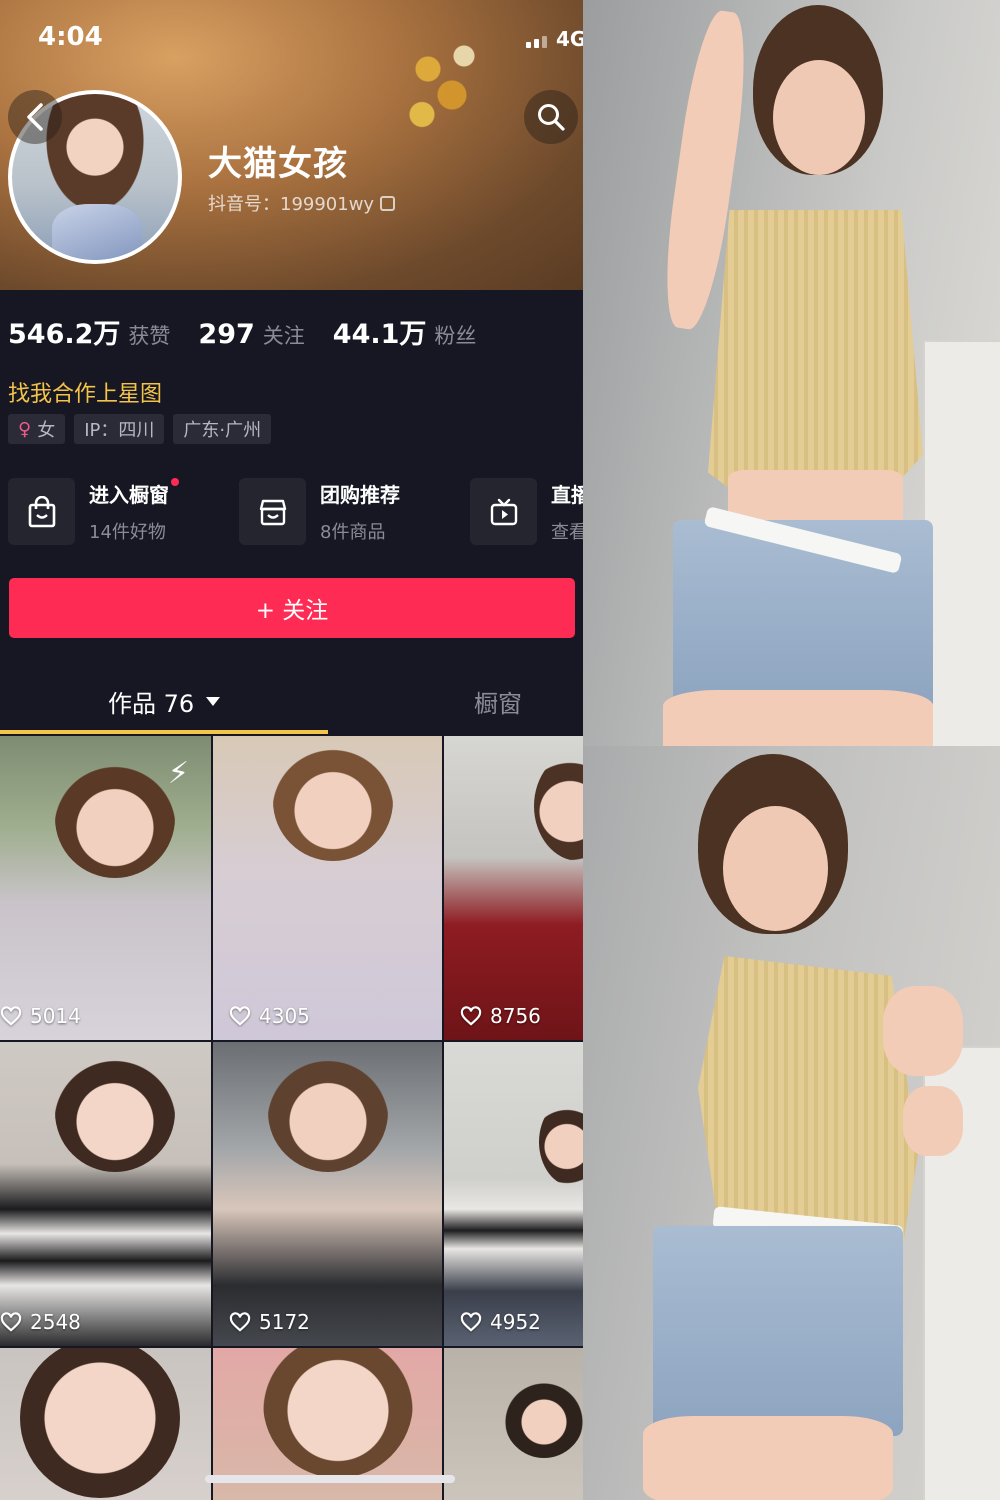 The height and width of the screenshot is (1500, 1000). What do you see at coordinates (569, 39) in the screenshot?
I see `network-type: 4G` at bounding box center [569, 39].